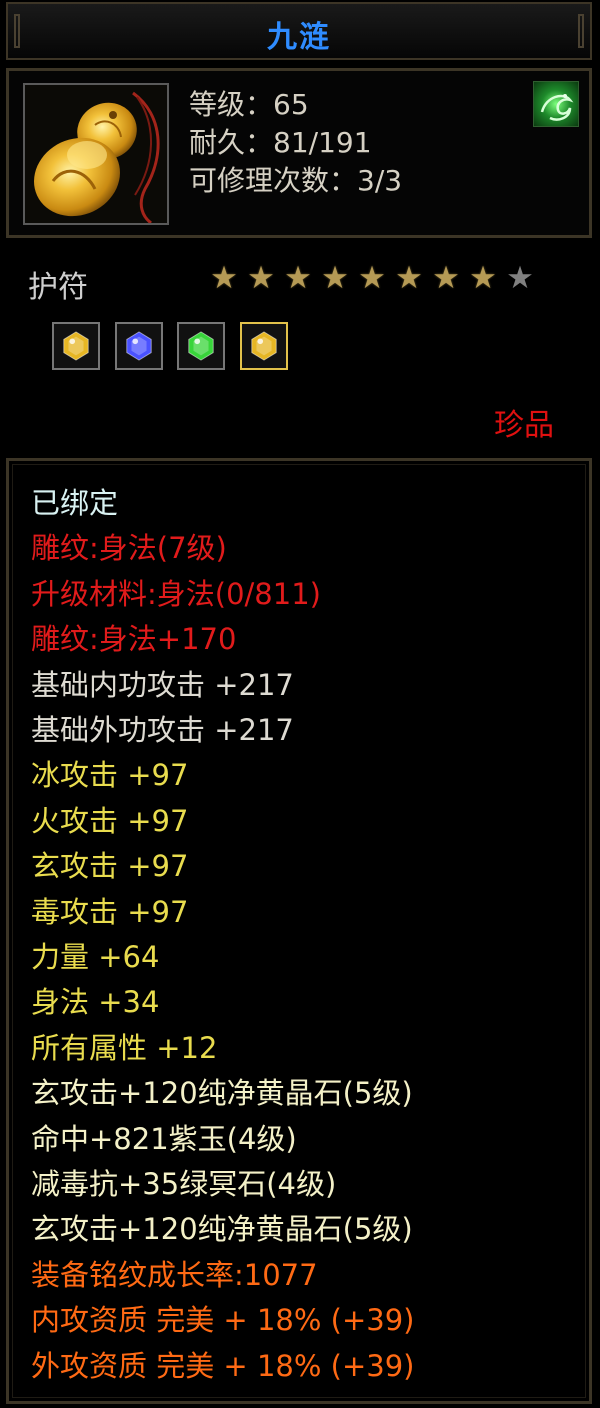 This screenshot has height=1408, width=600. Describe the element at coordinates (296, 180) in the screenshot. I see `item-repair-count: 可修理次数：3/3` at that location.